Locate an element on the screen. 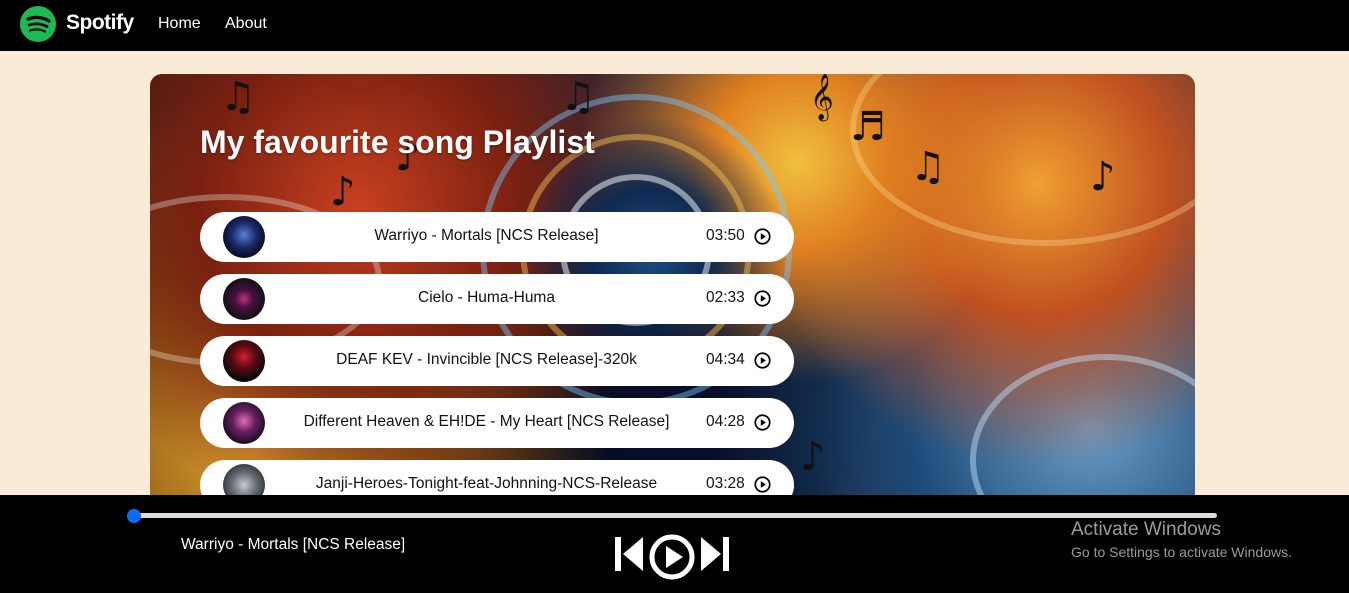  song-duration: 04:28 is located at coordinates (725, 421).